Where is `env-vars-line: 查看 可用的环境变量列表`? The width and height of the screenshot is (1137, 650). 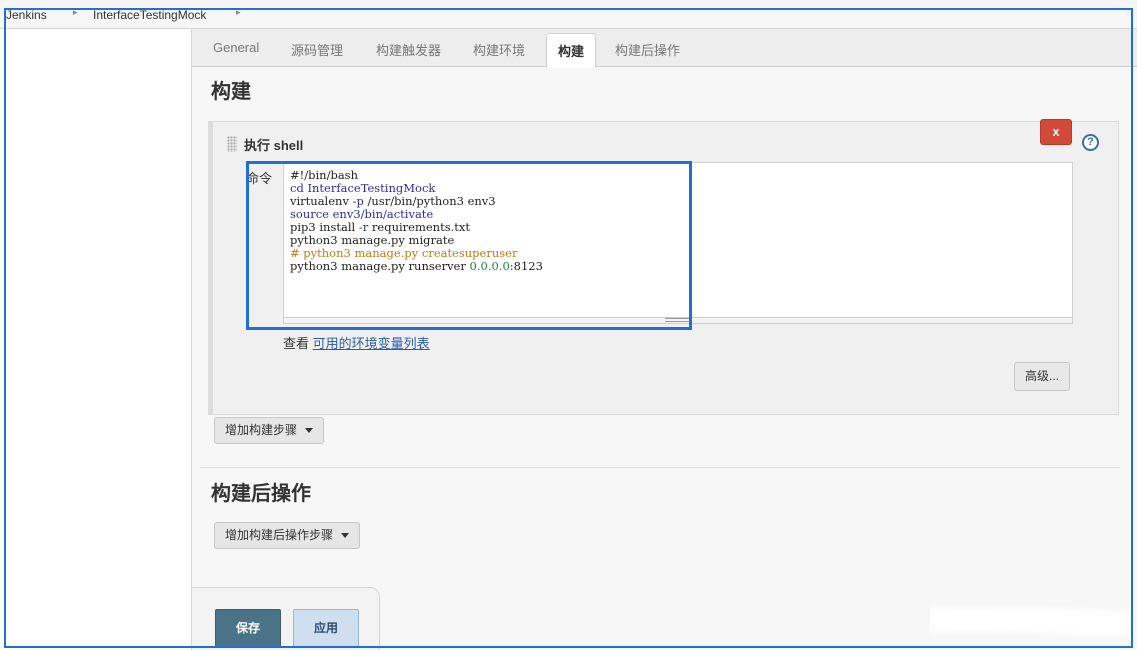
env-vars-line: 查看 可用的环境变量列表 is located at coordinates (356, 342).